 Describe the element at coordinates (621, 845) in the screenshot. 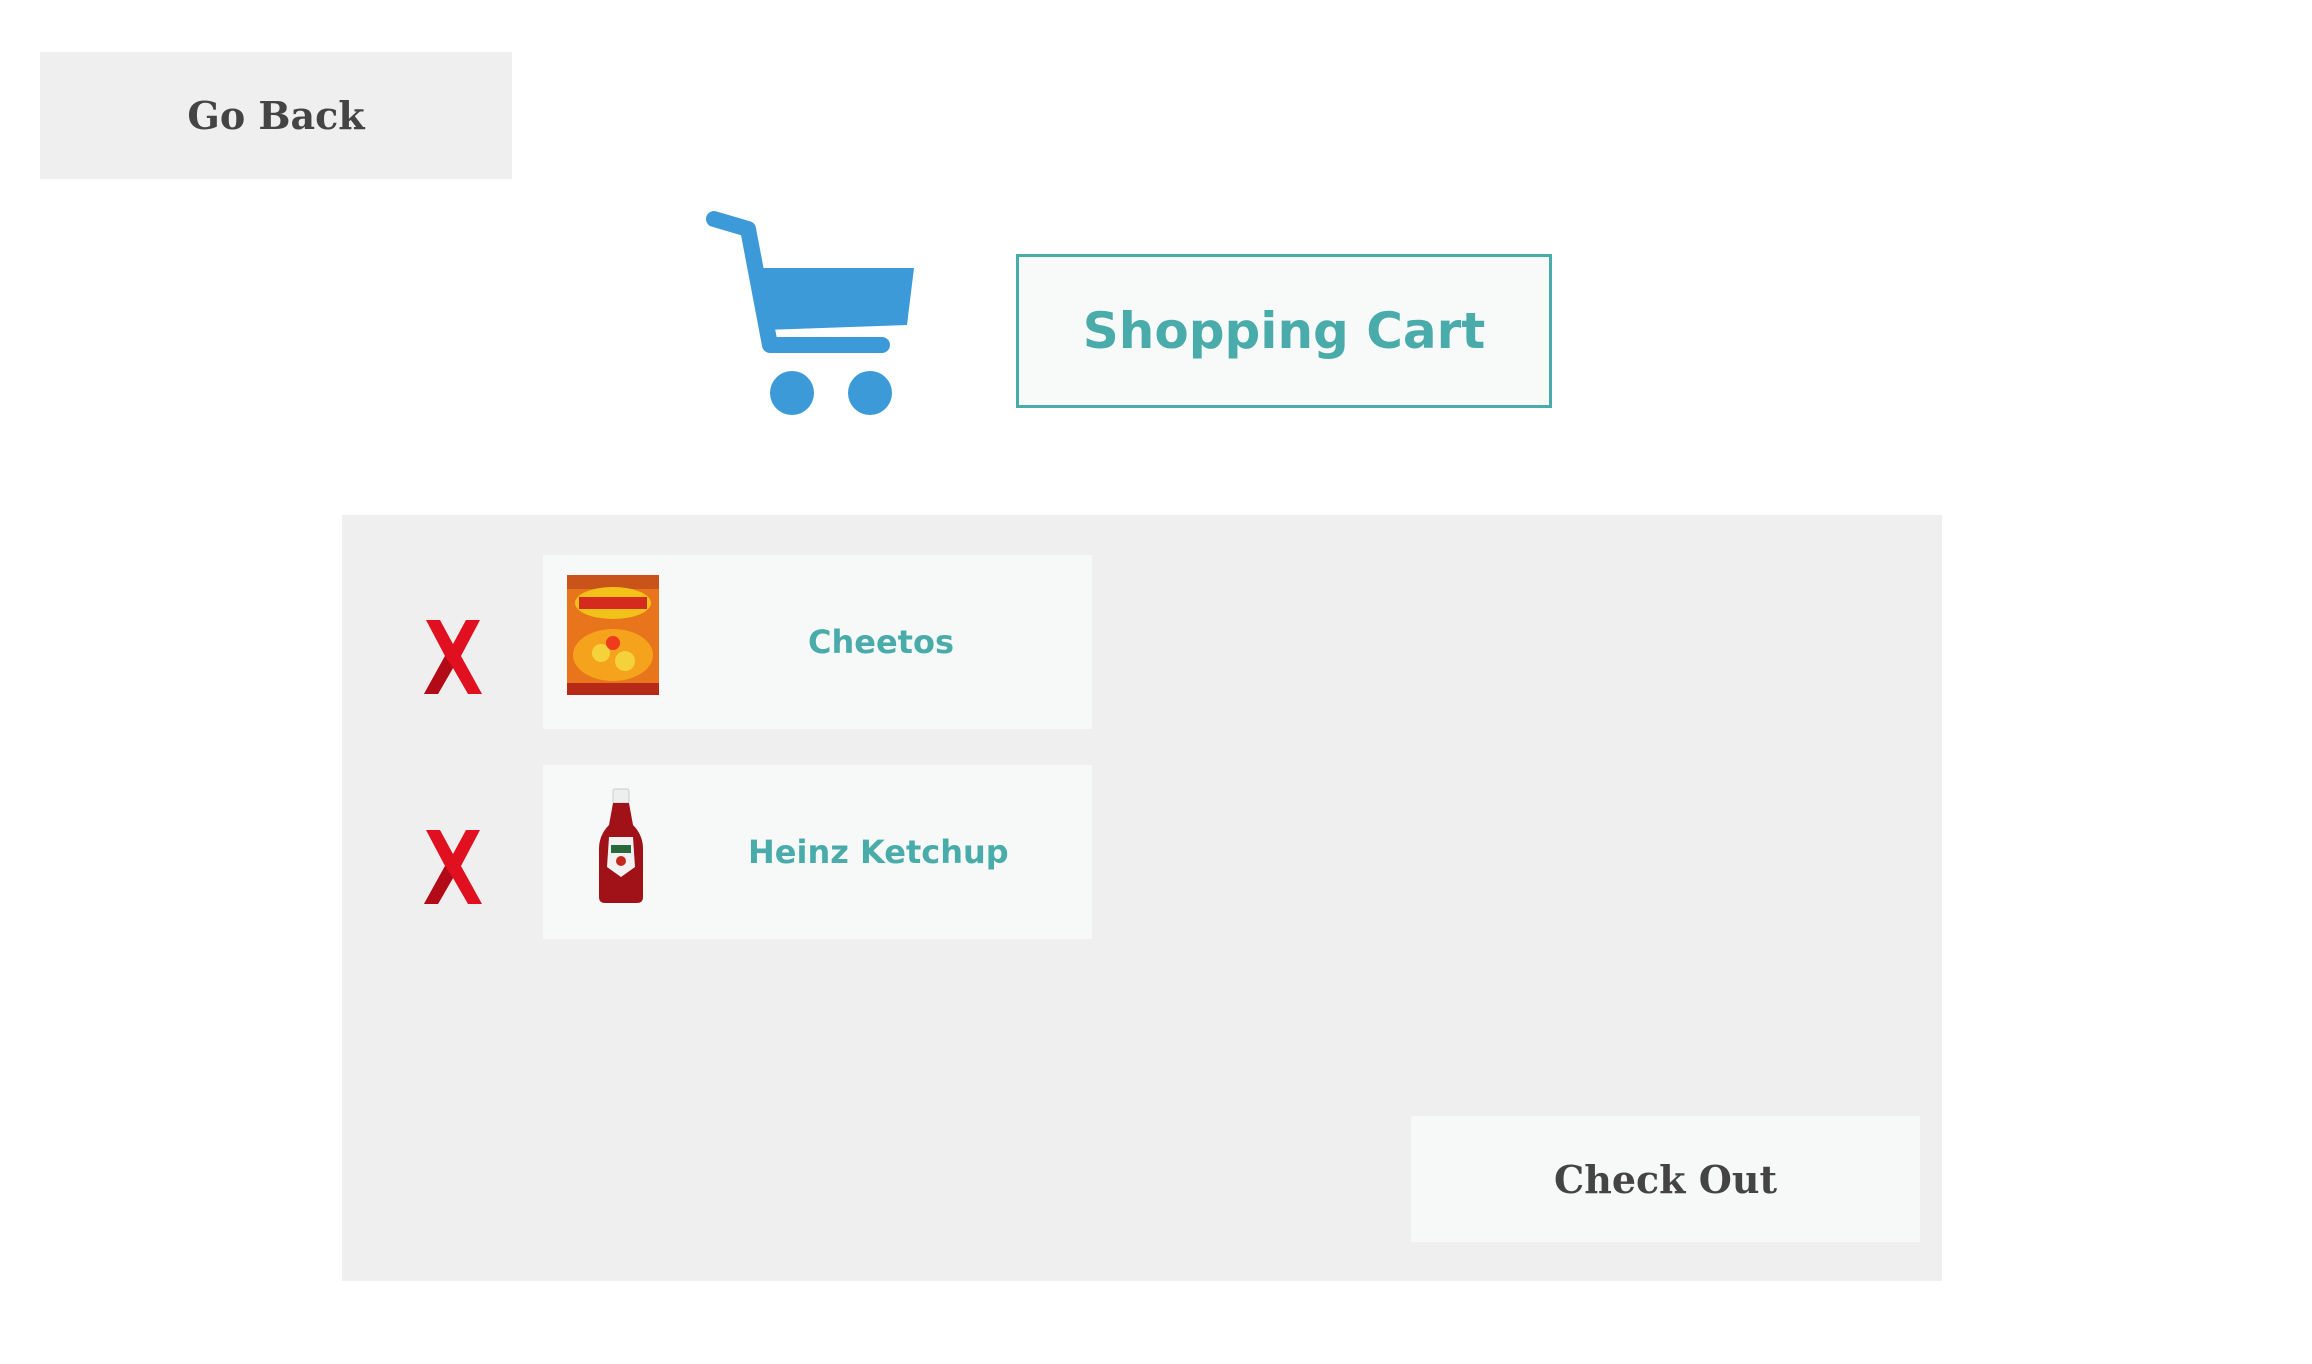

I see `ketchup-bottle-image` at that location.